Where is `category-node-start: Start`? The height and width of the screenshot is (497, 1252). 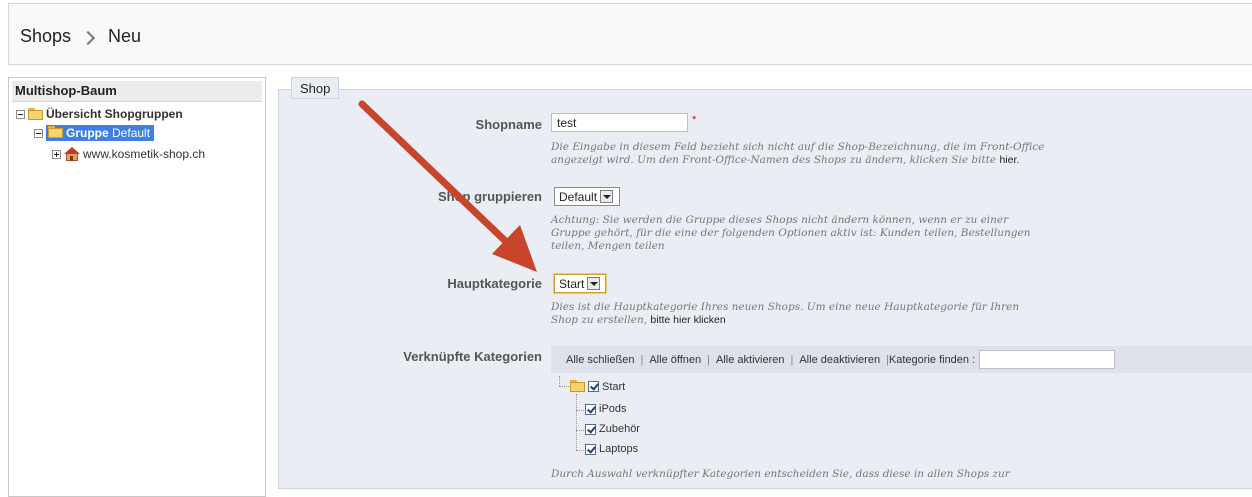
category-node-start: Start is located at coordinates (597, 386).